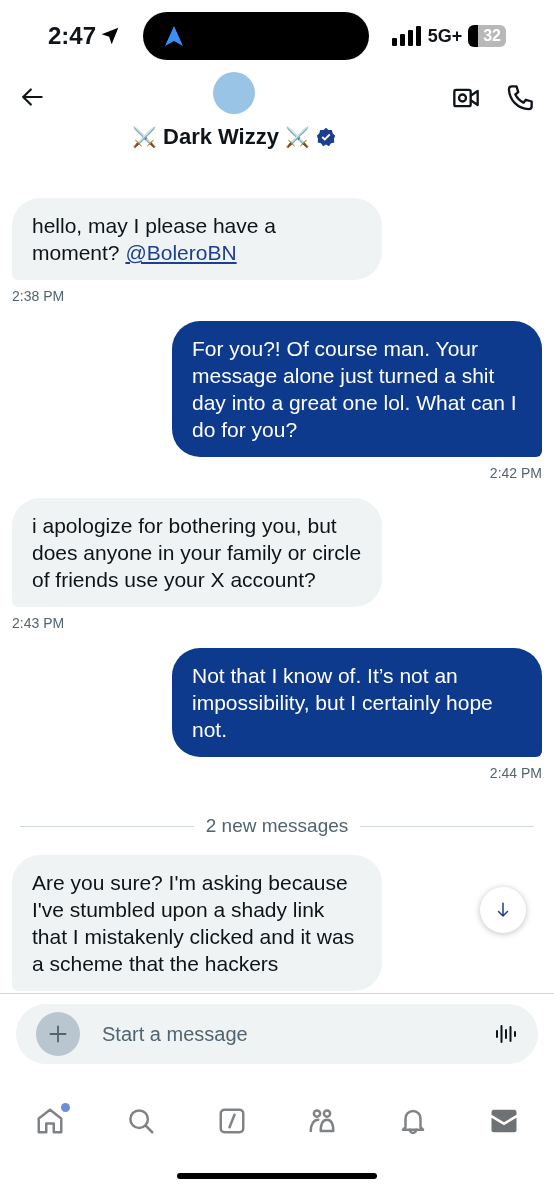 The width and height of the screenshot is (554, 1200). I want to click on emoji-suffix: ⚔, so click(297, 137).